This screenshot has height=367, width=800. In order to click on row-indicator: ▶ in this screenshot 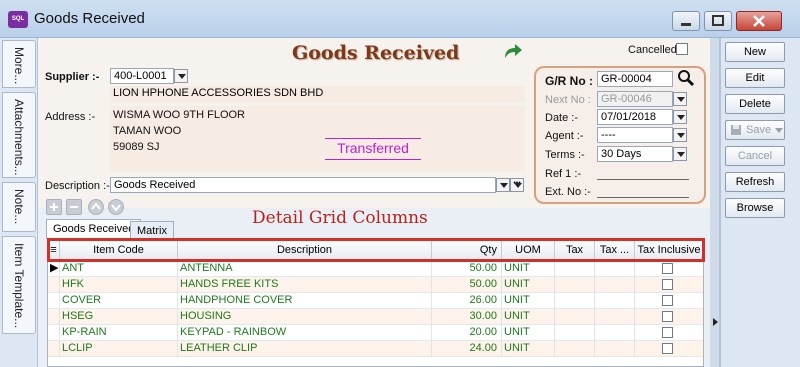, I will do `click(54, 269)`.